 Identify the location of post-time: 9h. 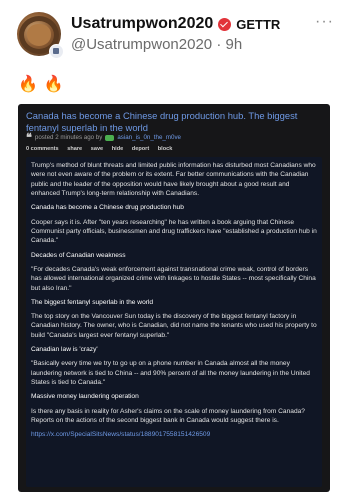
(233, 44).